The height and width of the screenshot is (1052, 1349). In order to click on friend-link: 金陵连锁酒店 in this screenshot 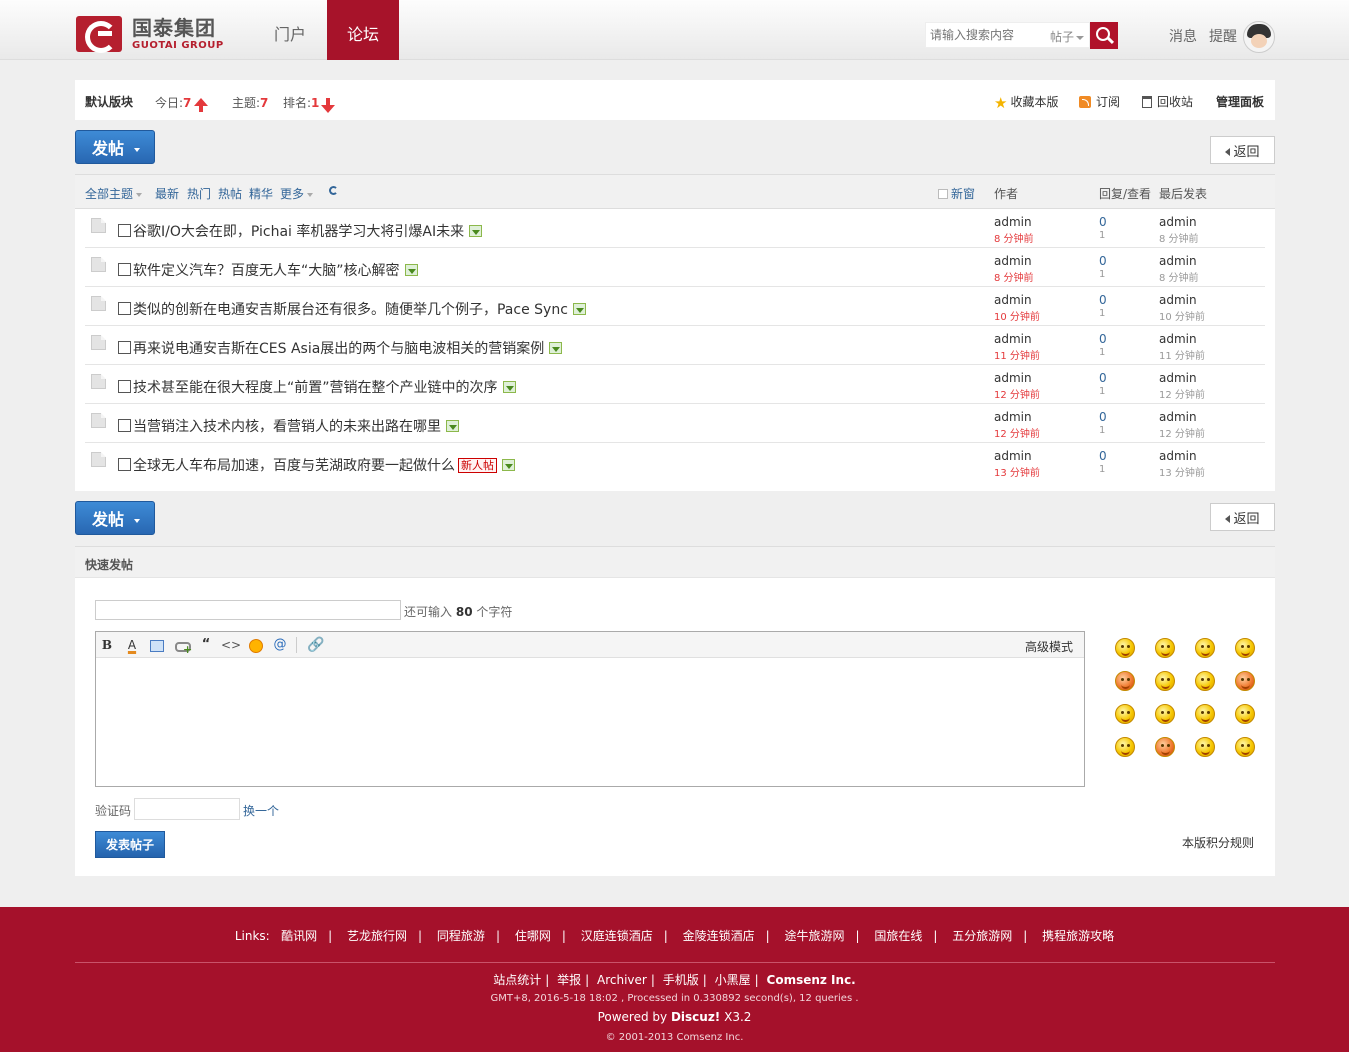, I will do `click(719, 936)`.